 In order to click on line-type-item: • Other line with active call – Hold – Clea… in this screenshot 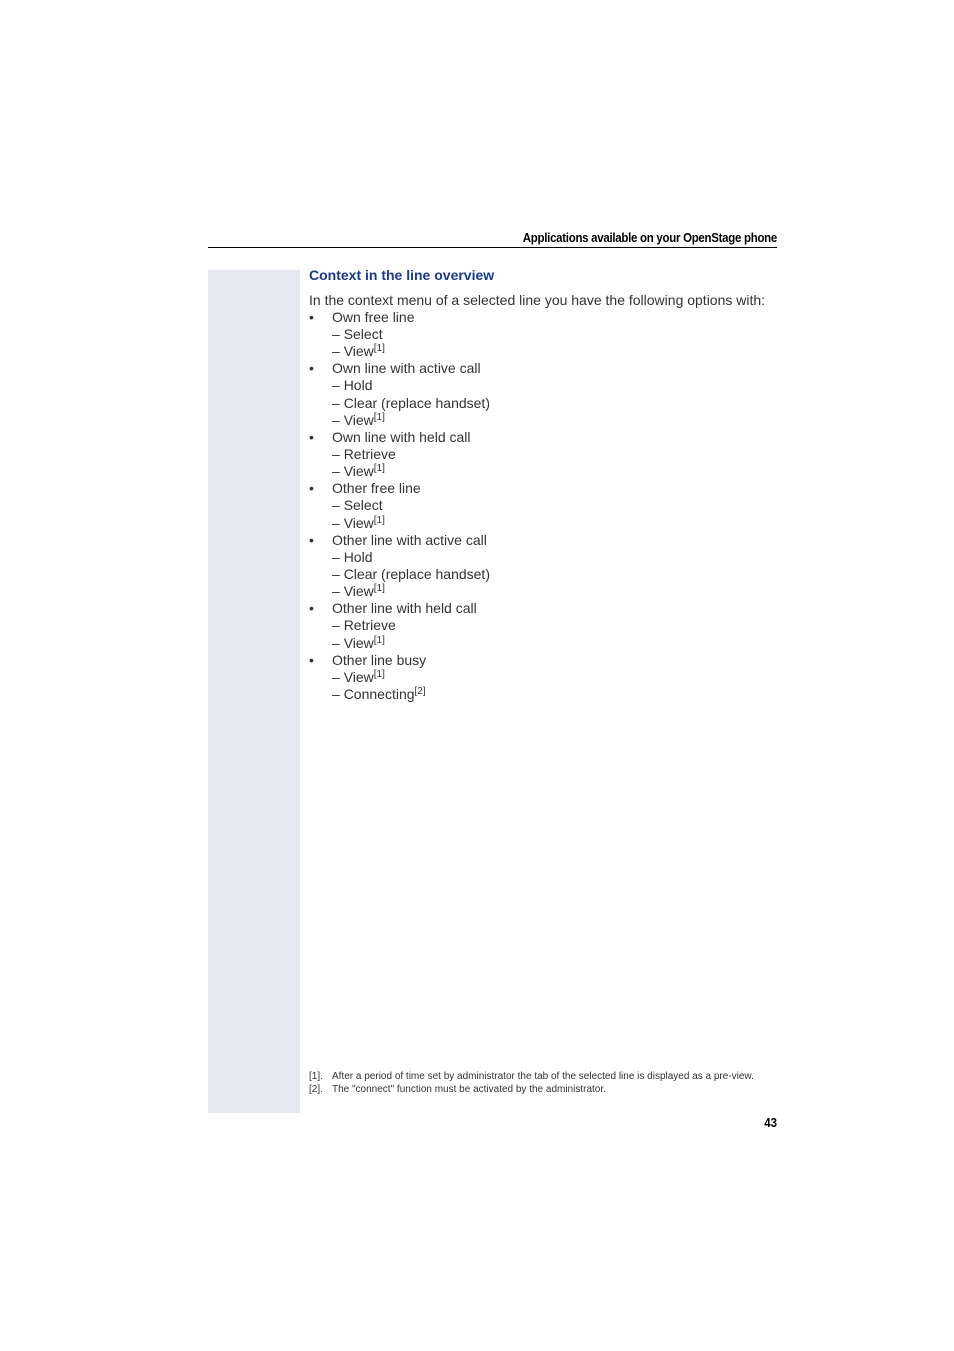, I will do `click(544, 566)`.